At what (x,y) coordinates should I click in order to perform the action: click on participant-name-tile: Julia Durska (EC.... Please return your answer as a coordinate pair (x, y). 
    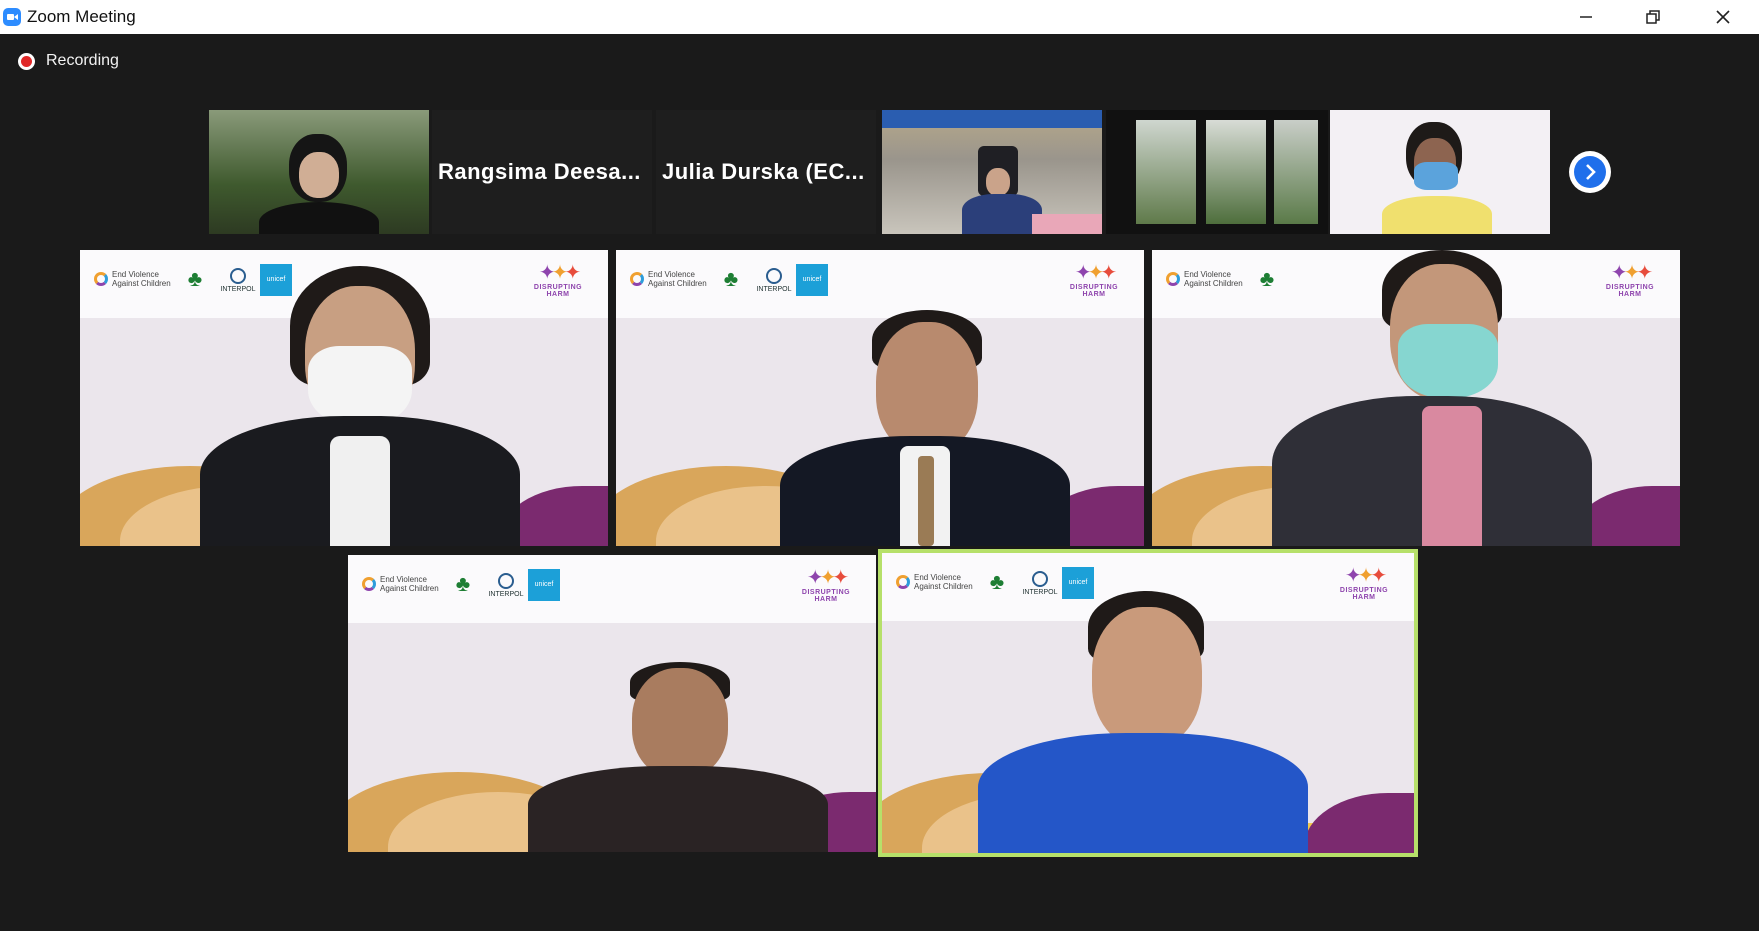
    Looking at the image, I should click on (766, 172).